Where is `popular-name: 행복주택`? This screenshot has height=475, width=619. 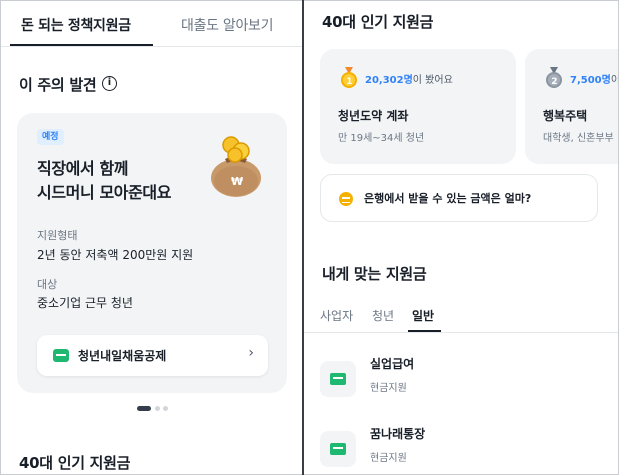 popular-name: 행복주택 is located at coordinates (565, 116).